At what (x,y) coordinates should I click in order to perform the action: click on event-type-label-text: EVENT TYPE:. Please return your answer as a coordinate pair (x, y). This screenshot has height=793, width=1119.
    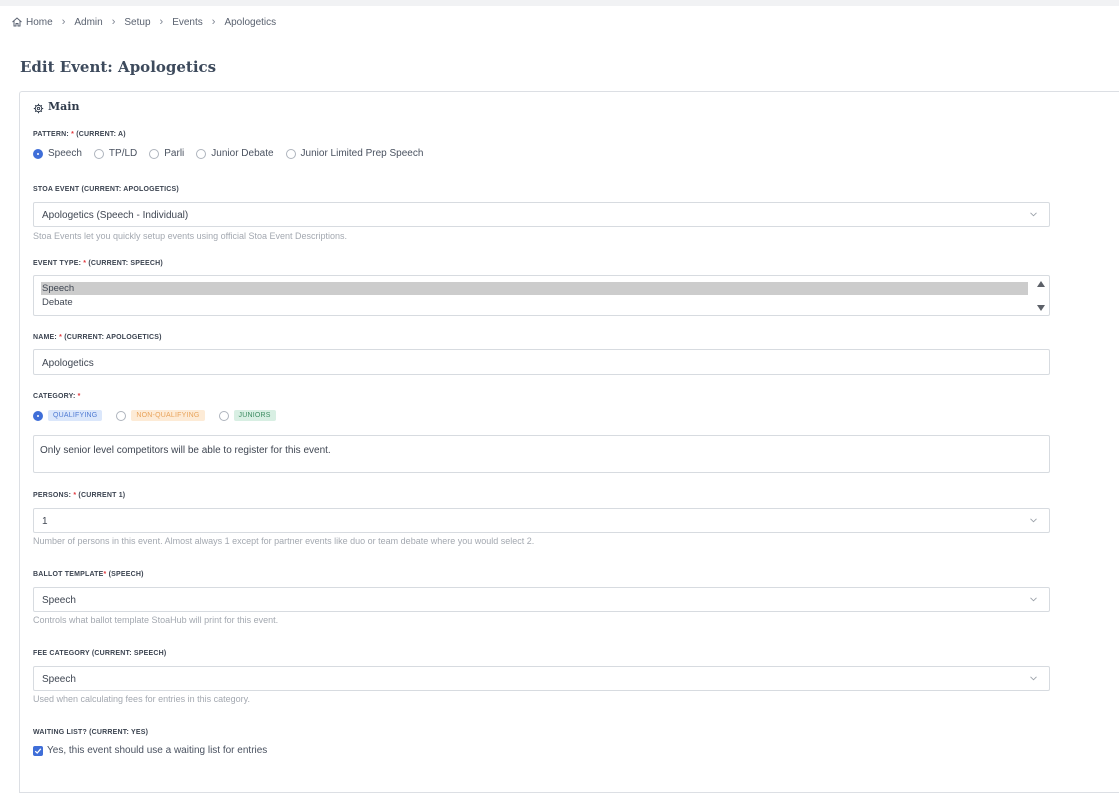
    Looking at the image, I should click on (57, 263).